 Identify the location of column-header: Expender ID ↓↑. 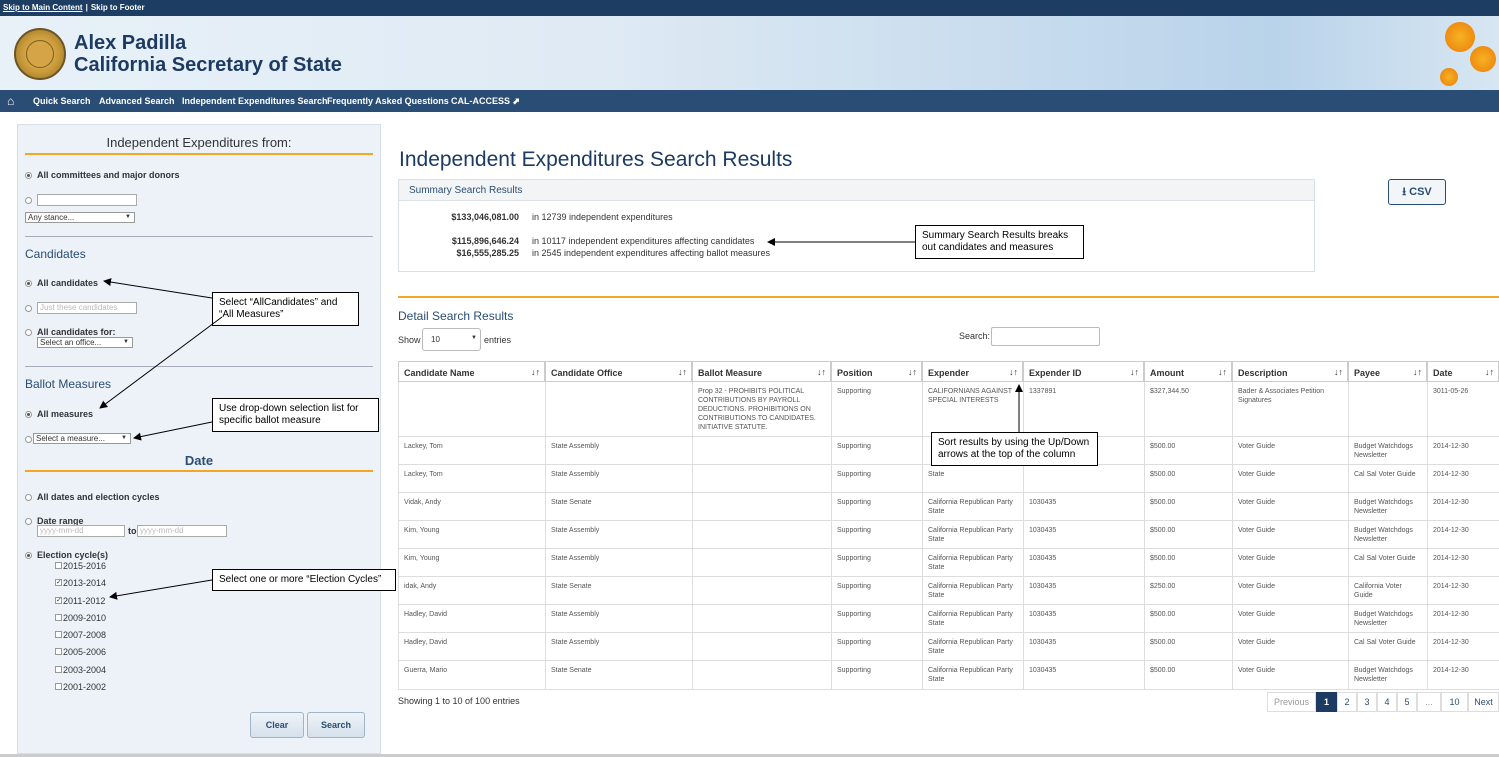
(1083, 371).